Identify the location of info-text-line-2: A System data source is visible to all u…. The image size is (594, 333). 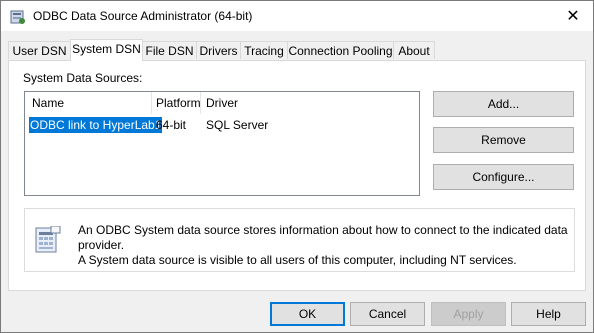
(297, 260).